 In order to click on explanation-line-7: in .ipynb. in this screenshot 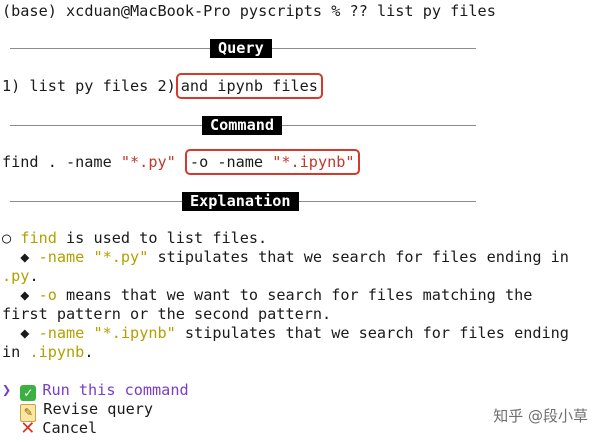, I will do `click(47, 352)`.